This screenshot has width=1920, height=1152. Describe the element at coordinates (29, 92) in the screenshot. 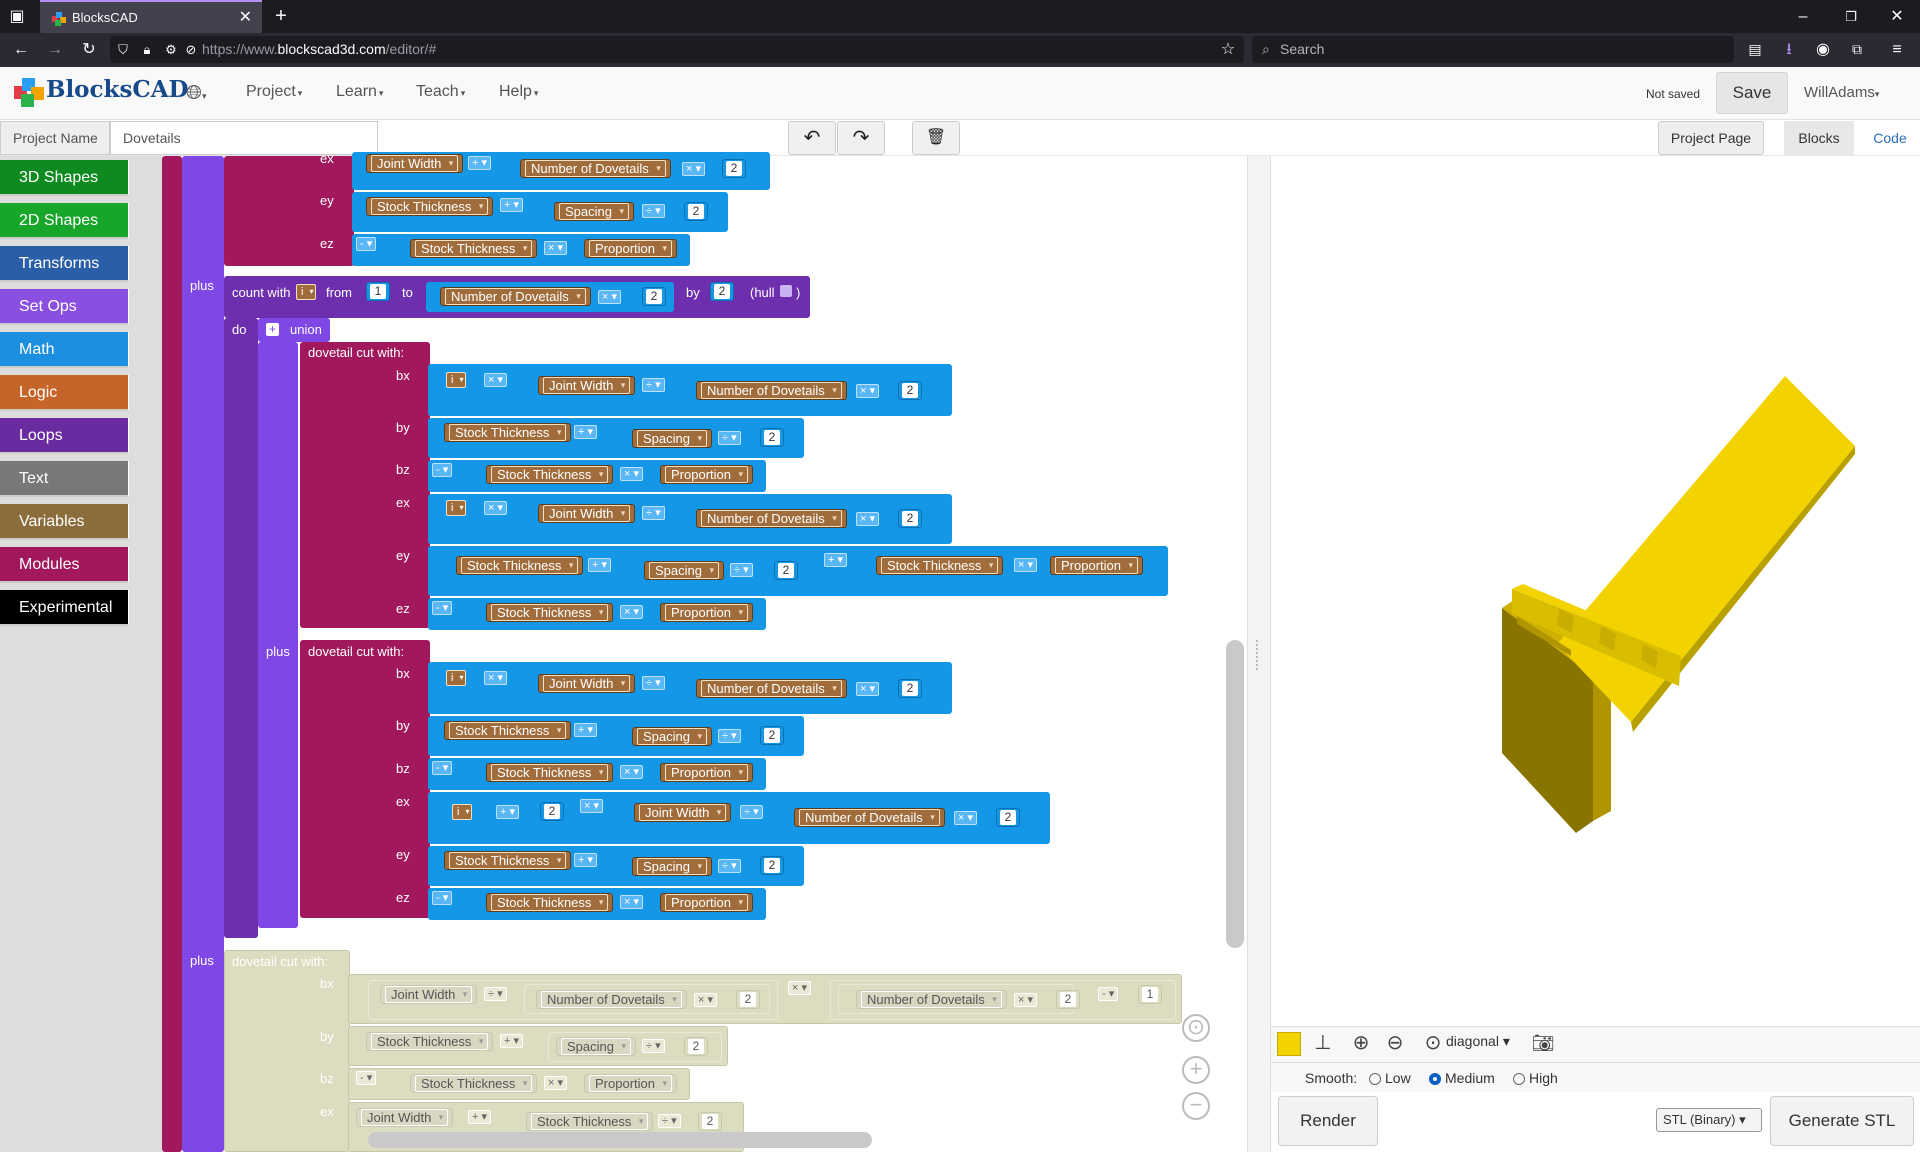

I see `blockscad-logo-icon` at that location.